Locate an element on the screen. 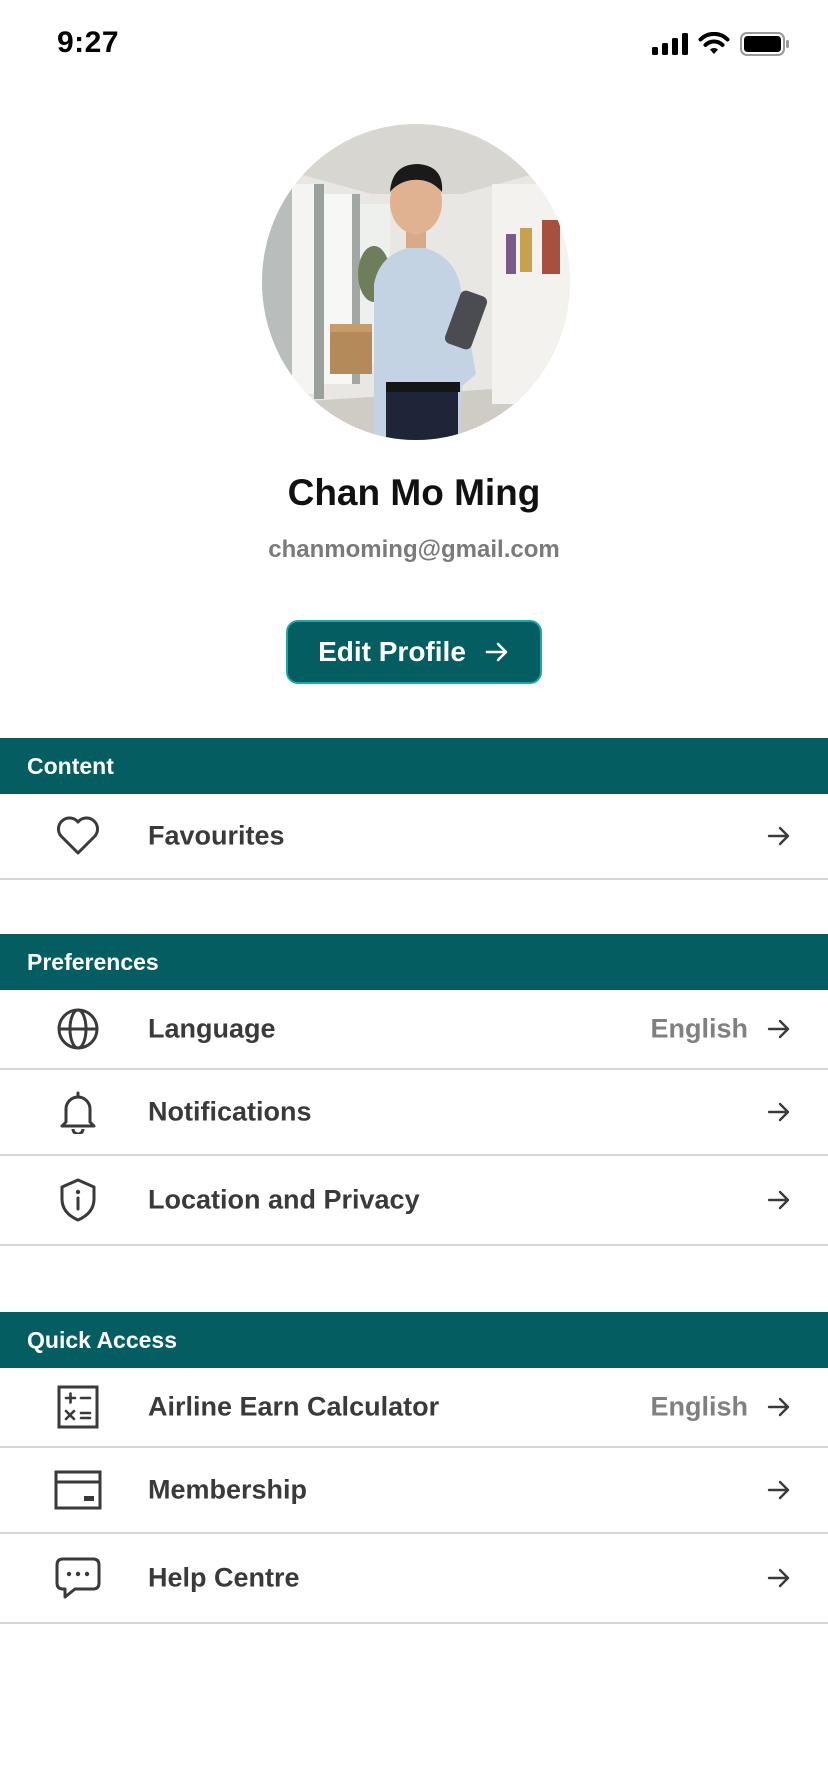  chat-bubble-icon is located at coordinates (78, 1578).